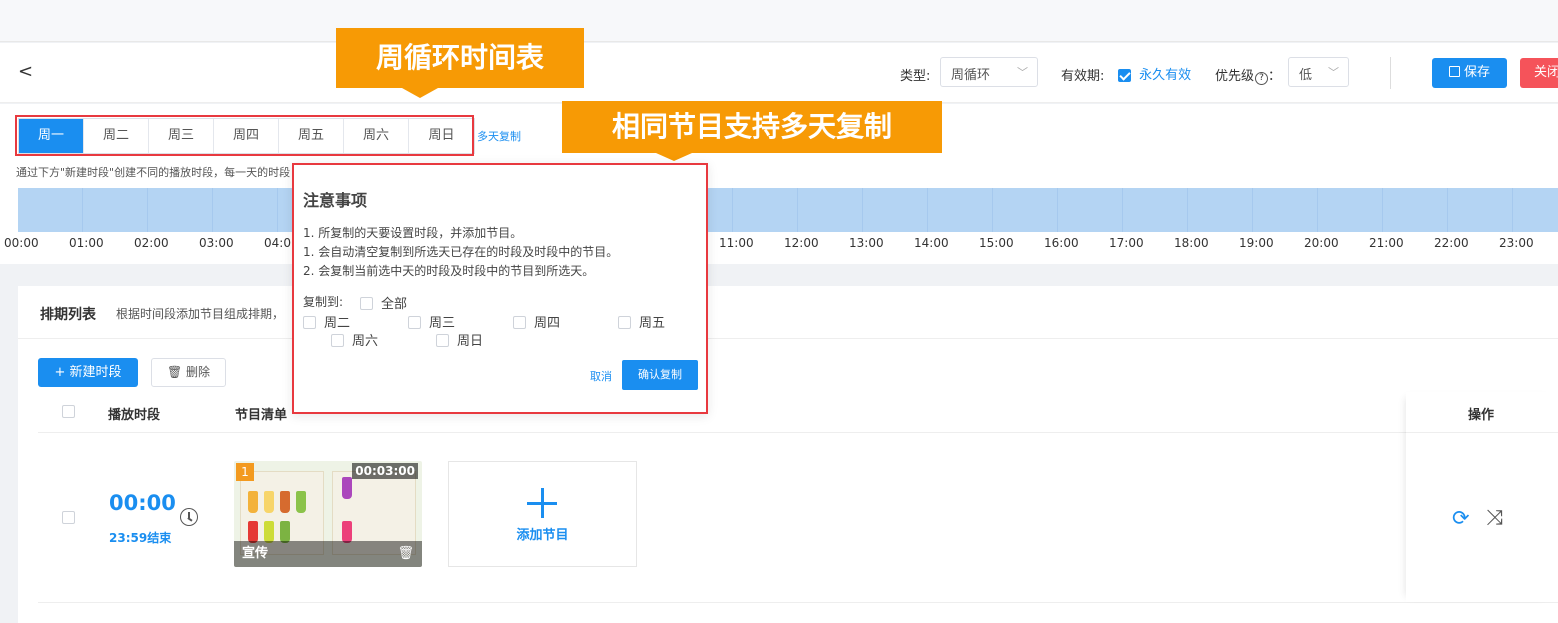 The image size is (1558, 623). Describe the element at coordinates (354, 339) in the screenshot. I see `copy-day-option: 周六` at that location.